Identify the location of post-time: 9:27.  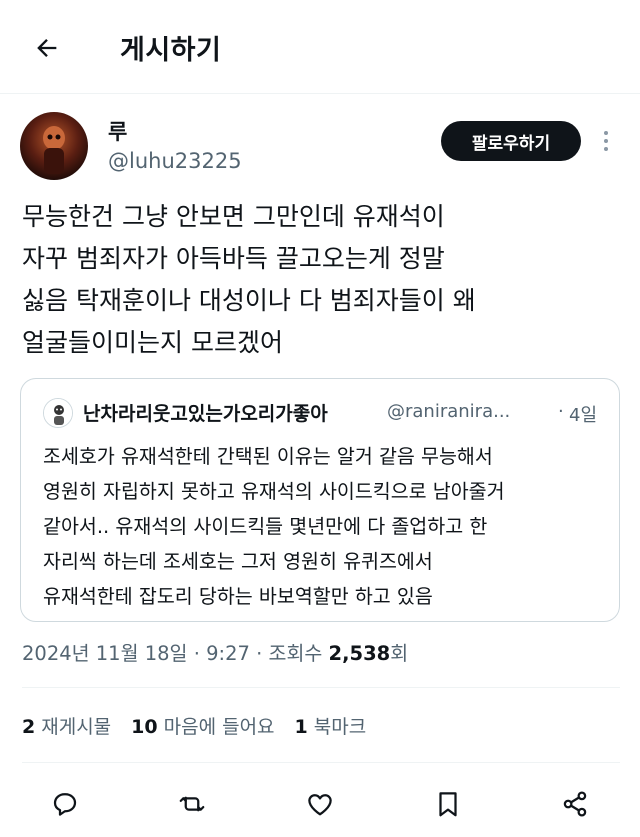
(228, 653).